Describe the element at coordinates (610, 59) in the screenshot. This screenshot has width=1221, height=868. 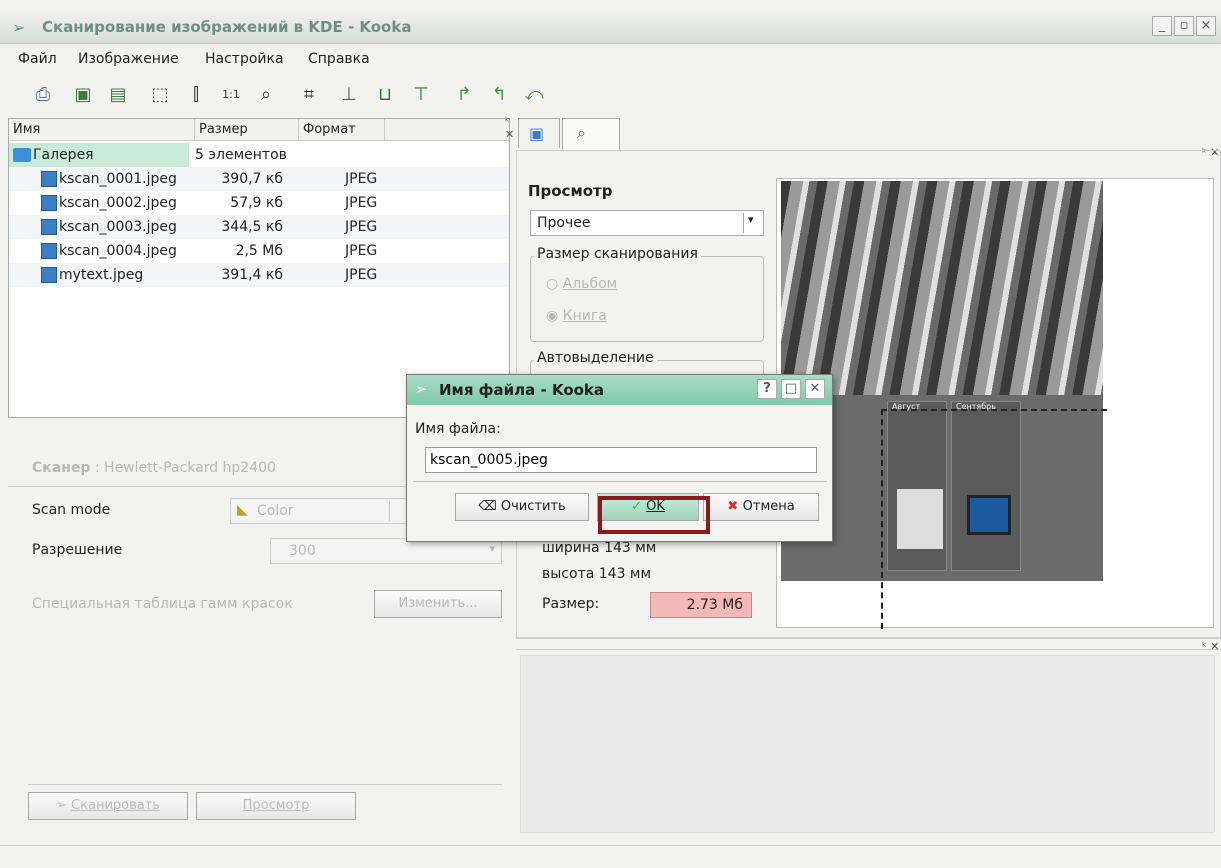
I see `menu-bar: Файл Изображение Настройка Справка` at that location.